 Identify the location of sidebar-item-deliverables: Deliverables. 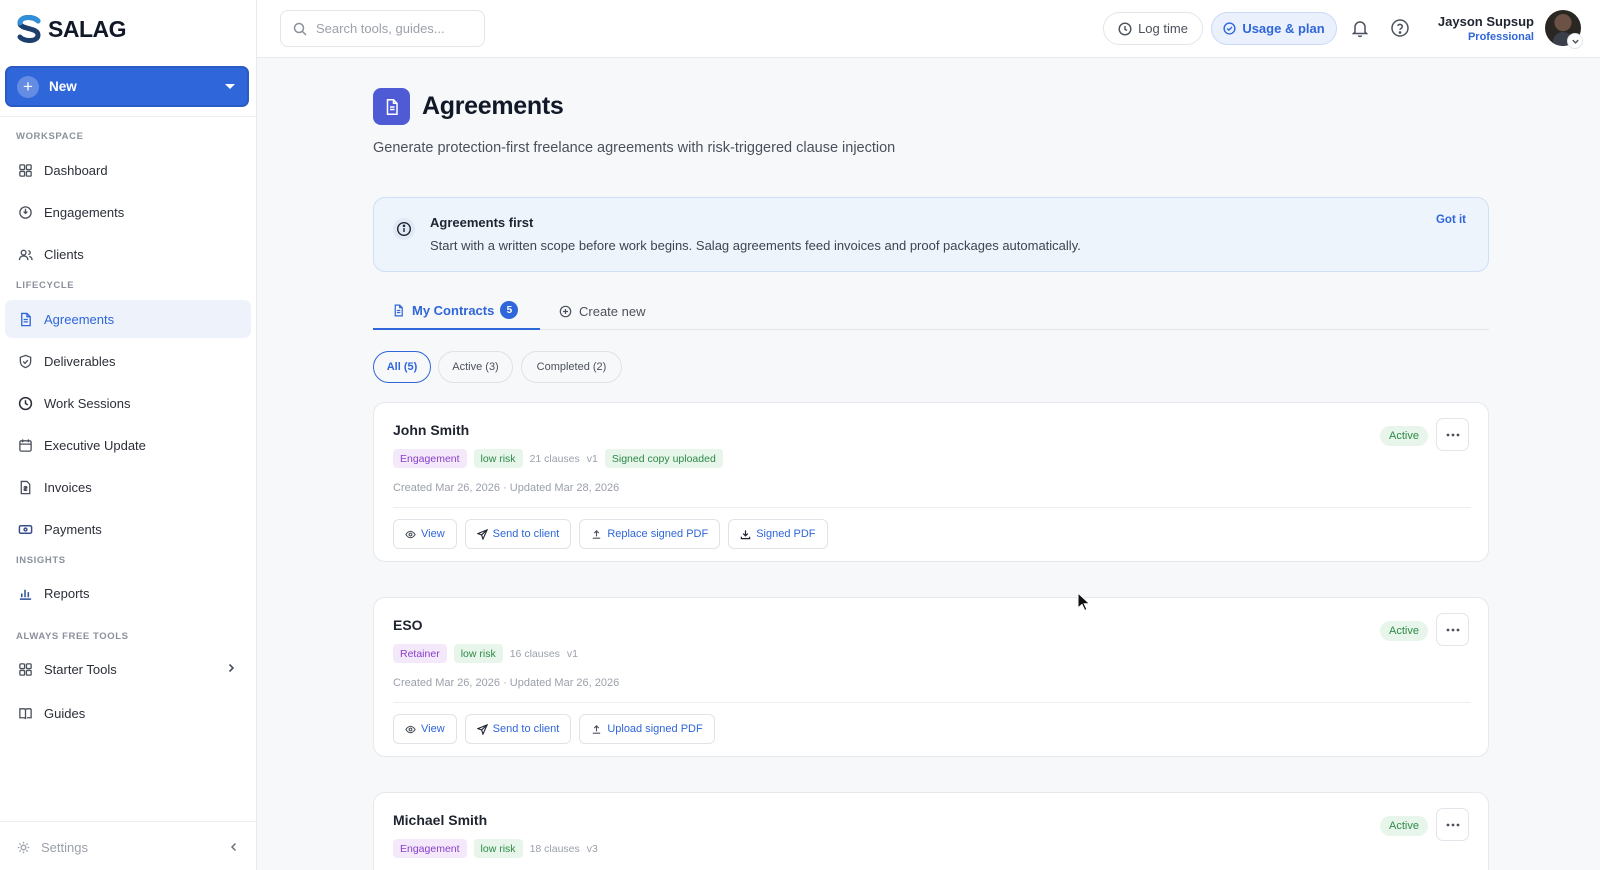
(128, 361).